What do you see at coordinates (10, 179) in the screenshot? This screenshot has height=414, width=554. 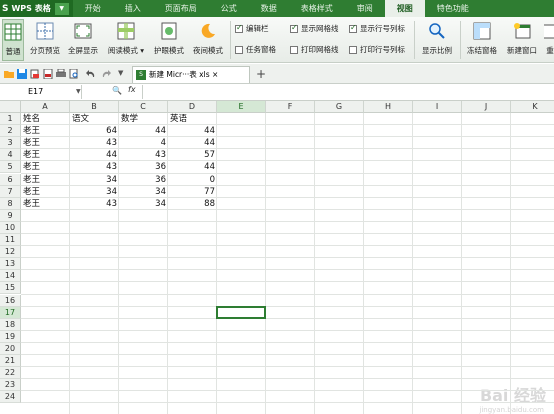 I see `row-header: 6` at bounding box center [10, 179].